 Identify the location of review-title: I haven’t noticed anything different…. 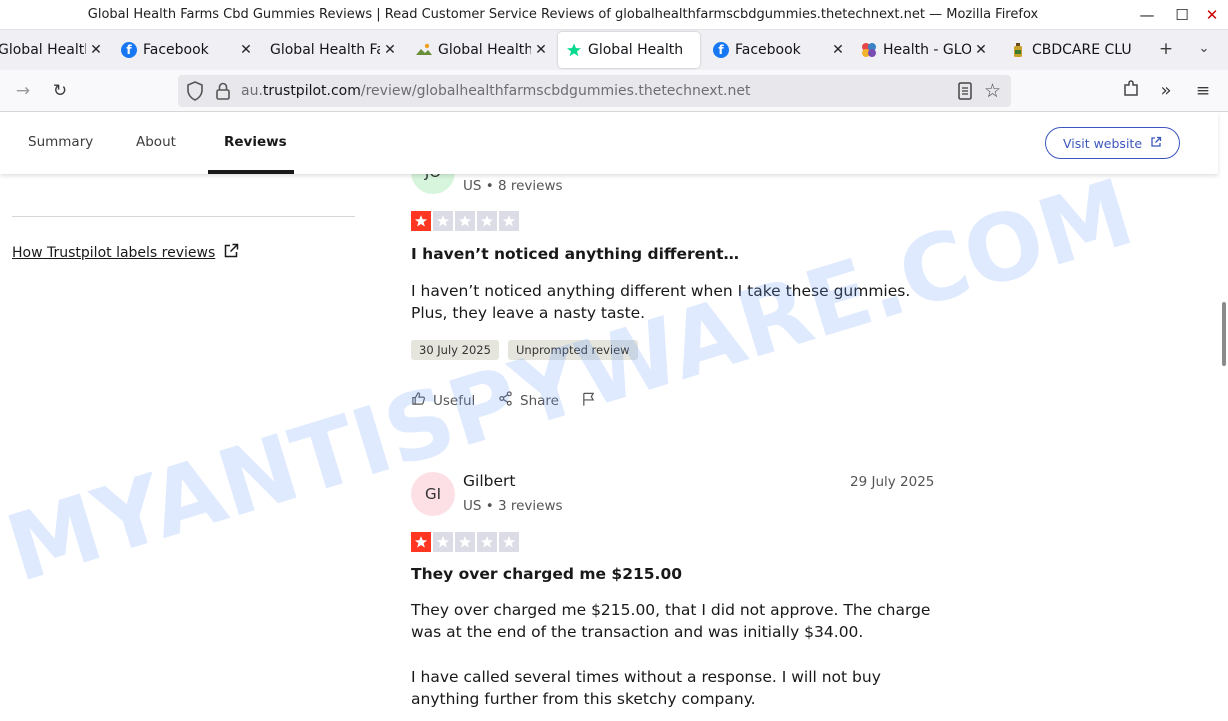
(575, 254).